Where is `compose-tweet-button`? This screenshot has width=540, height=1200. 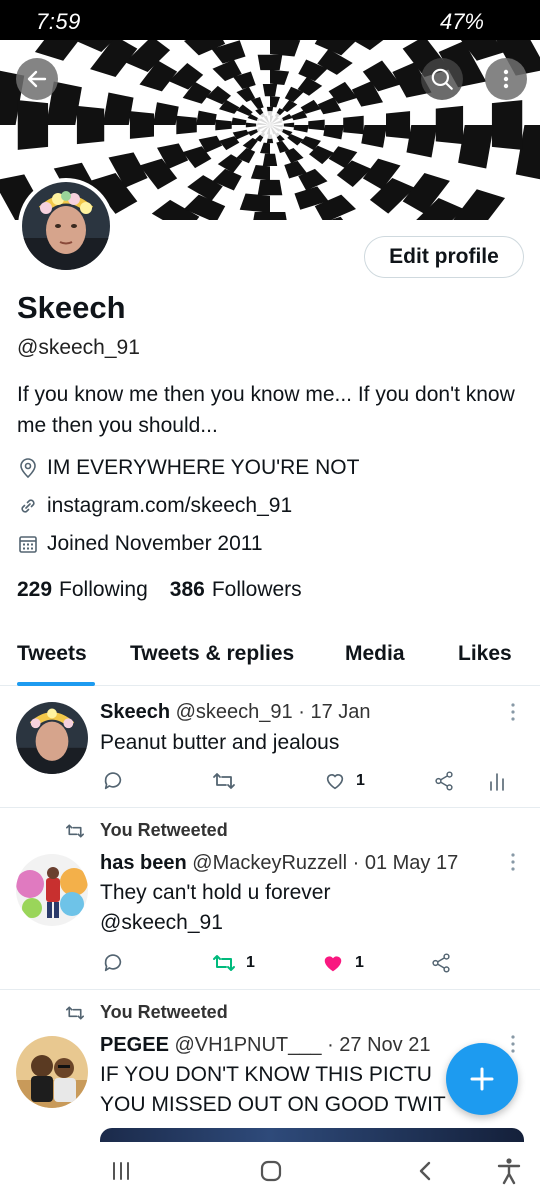
compose-tweet-button is located at coordinates (482, 1079).